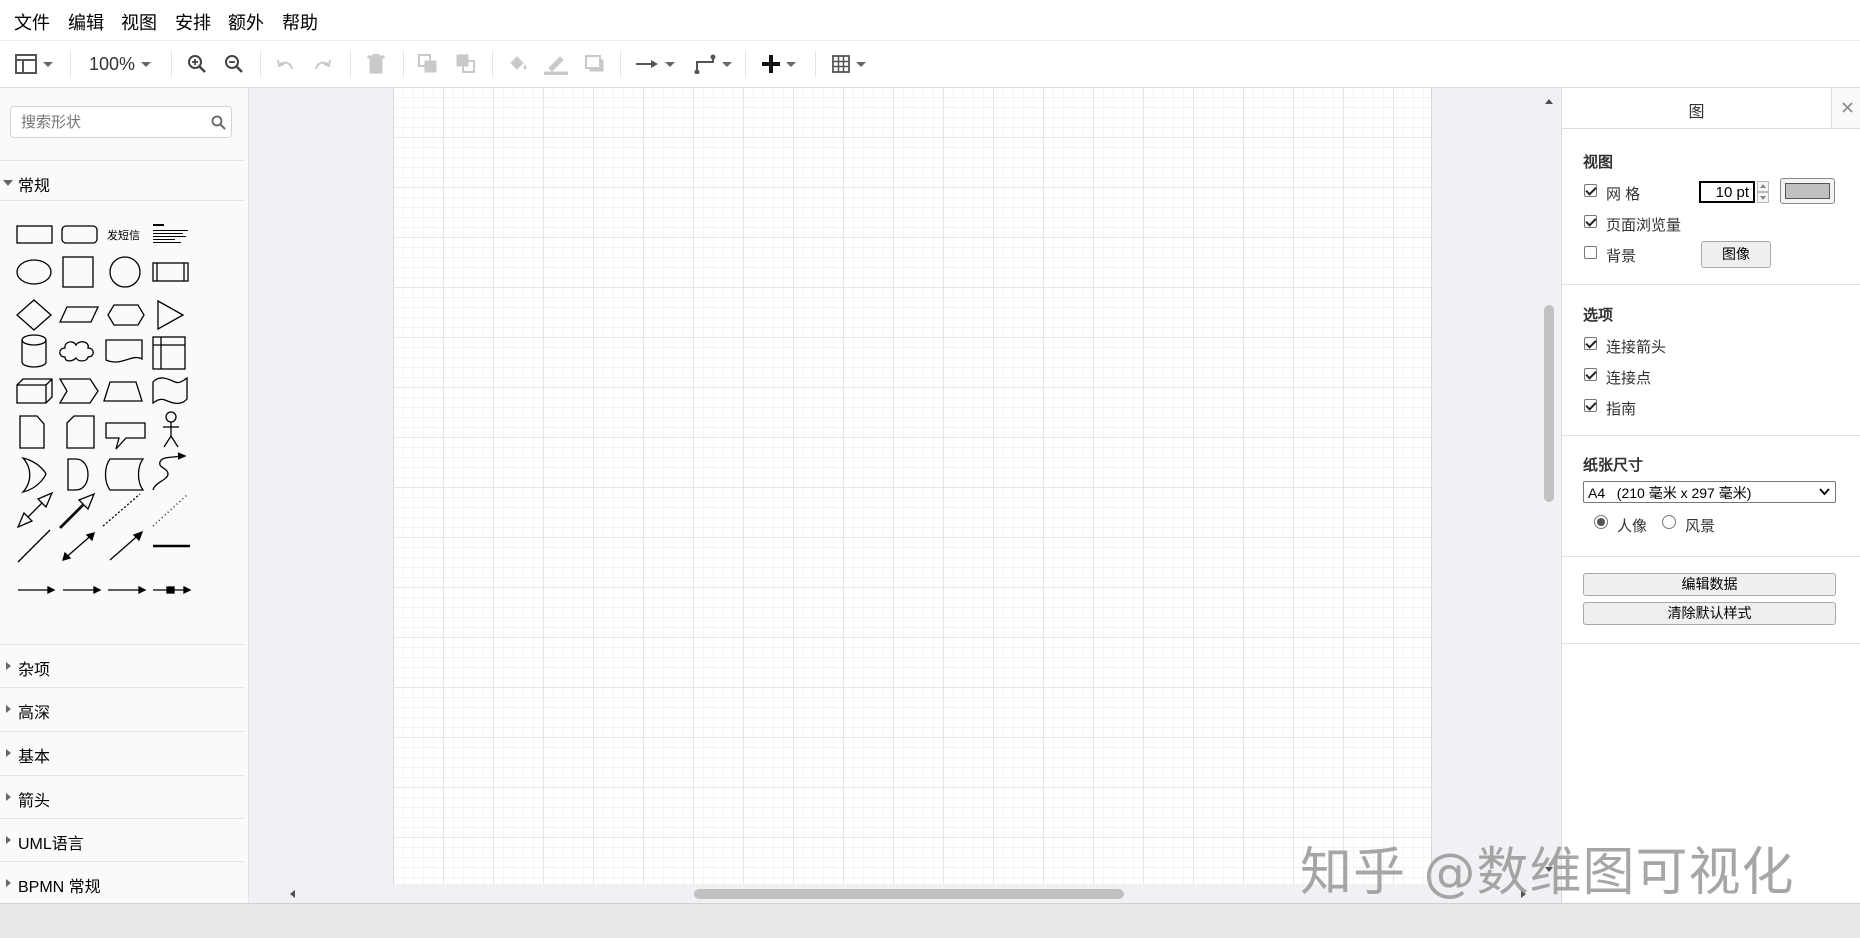 The width and height of the screenshot is (1860, 938). What do you see at coordinates (124, 351) in the screenshot?
I see `shape-document` at bounding box center [124, 351].